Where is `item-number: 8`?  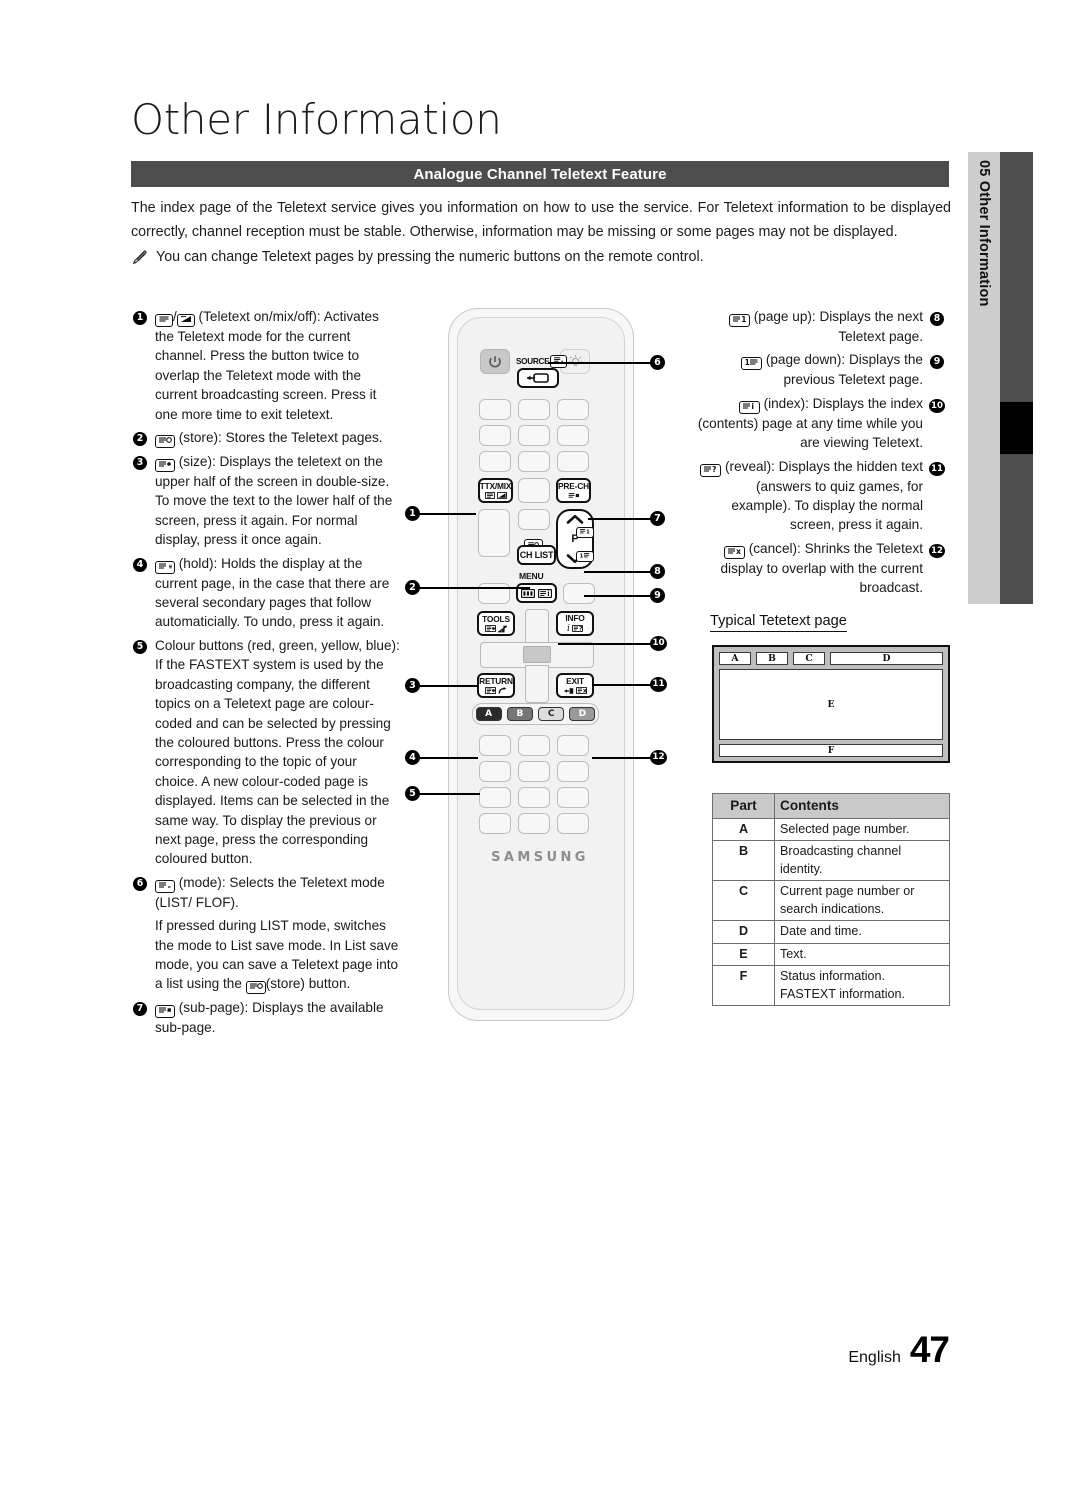
item-number: 8 is located at coordinates (936, 317).